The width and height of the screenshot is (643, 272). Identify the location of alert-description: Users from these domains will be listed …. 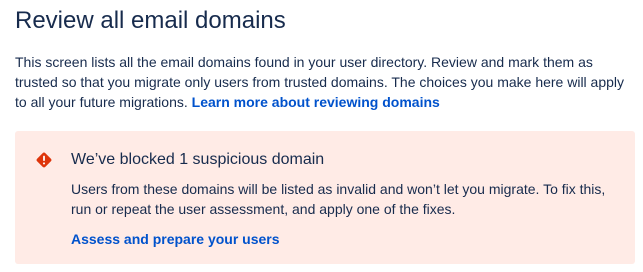
(338, 199).